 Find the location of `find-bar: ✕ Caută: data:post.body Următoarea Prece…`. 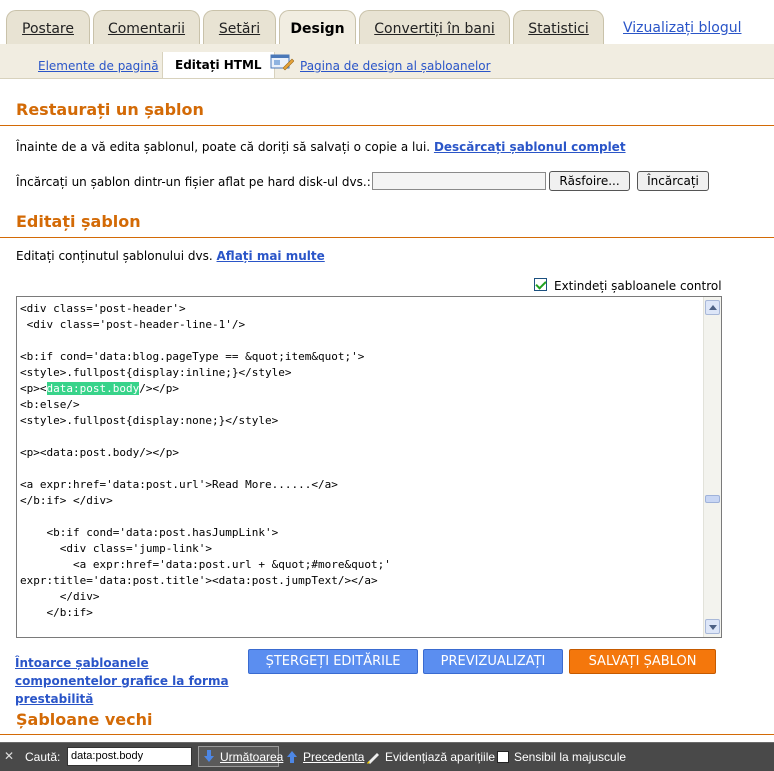

find-bar: ✕ Caută: data:post.body Următoarea Prece… is located at coordinates (387, 756).